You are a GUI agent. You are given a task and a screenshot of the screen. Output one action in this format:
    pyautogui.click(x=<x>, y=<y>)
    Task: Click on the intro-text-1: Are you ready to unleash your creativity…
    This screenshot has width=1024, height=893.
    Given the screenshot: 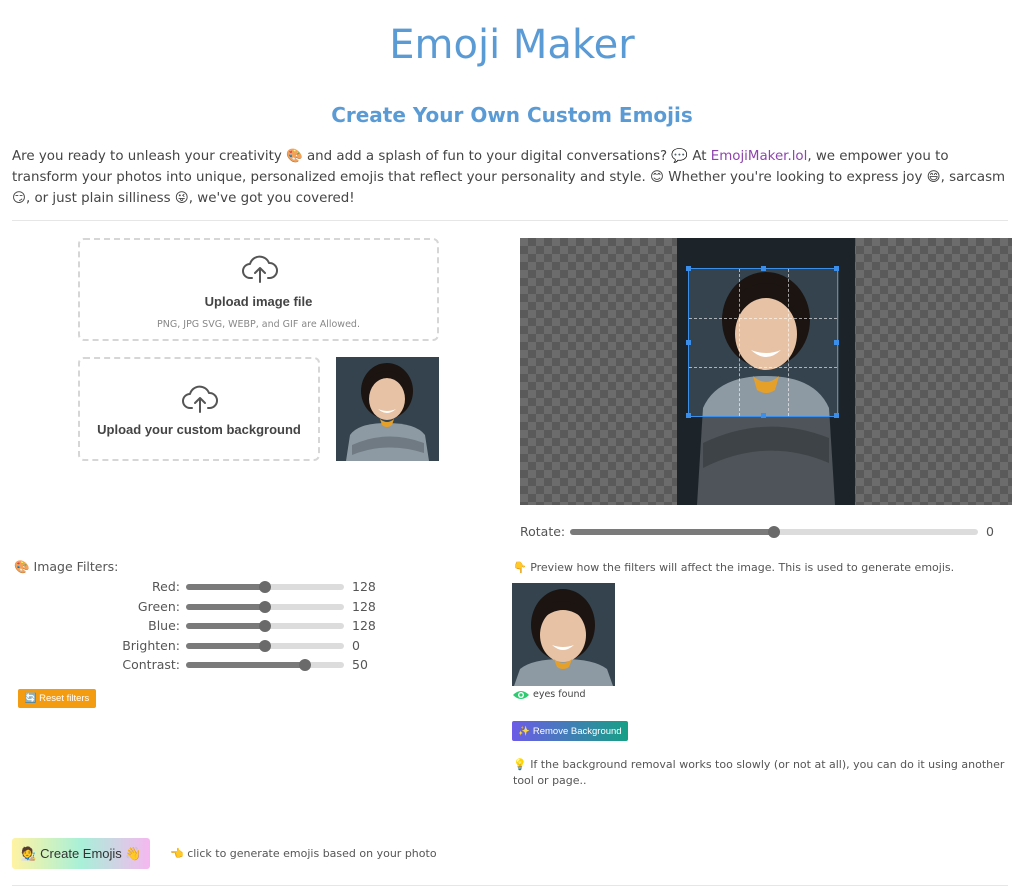 What is the action you would take?
    pyautogui.click(x=361, y=156)
    